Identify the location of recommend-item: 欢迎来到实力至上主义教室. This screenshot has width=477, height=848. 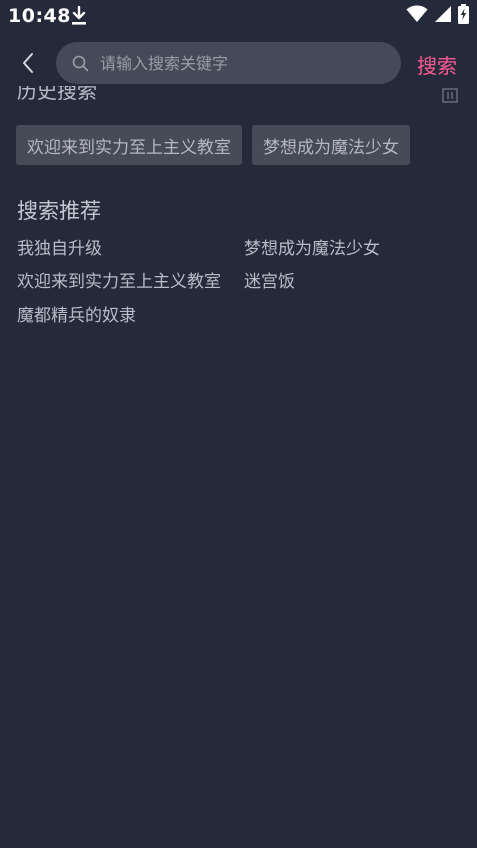
(119, 279).